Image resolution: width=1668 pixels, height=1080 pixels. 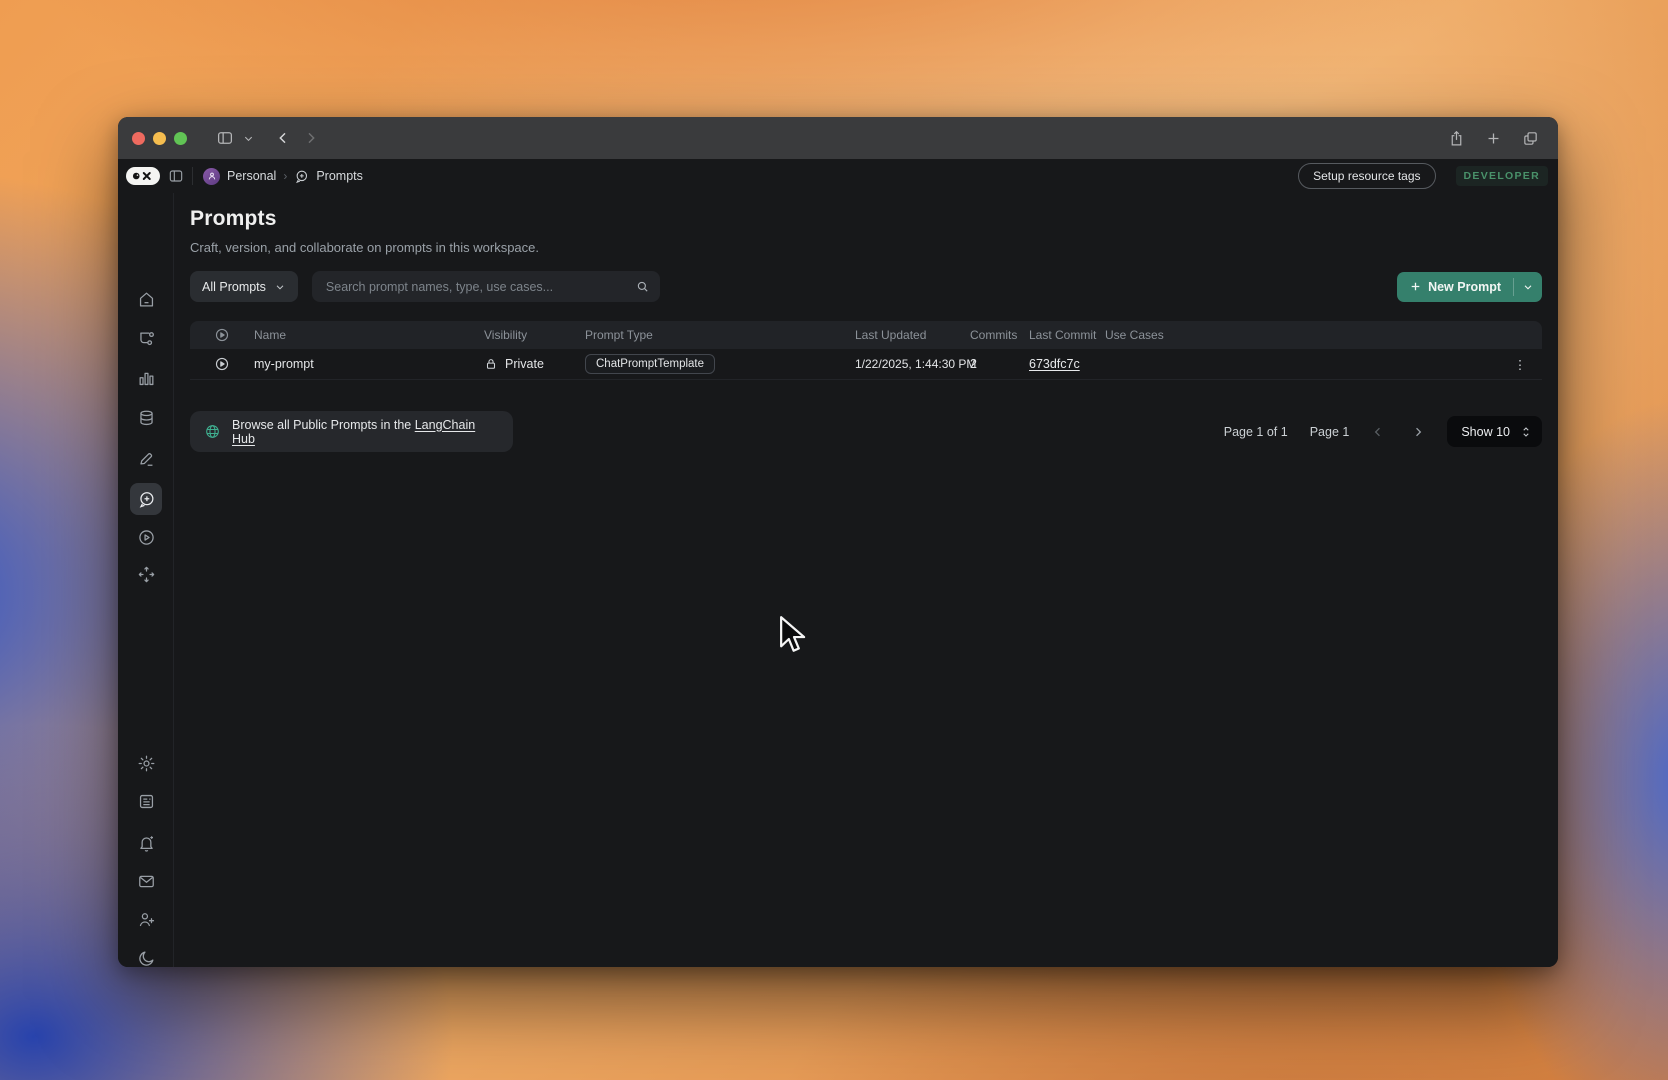 What do you see at coordinates (912, 335) in the screenshot?
I see `header-last-updated: Last Updated` at bounding box center [912, 335].